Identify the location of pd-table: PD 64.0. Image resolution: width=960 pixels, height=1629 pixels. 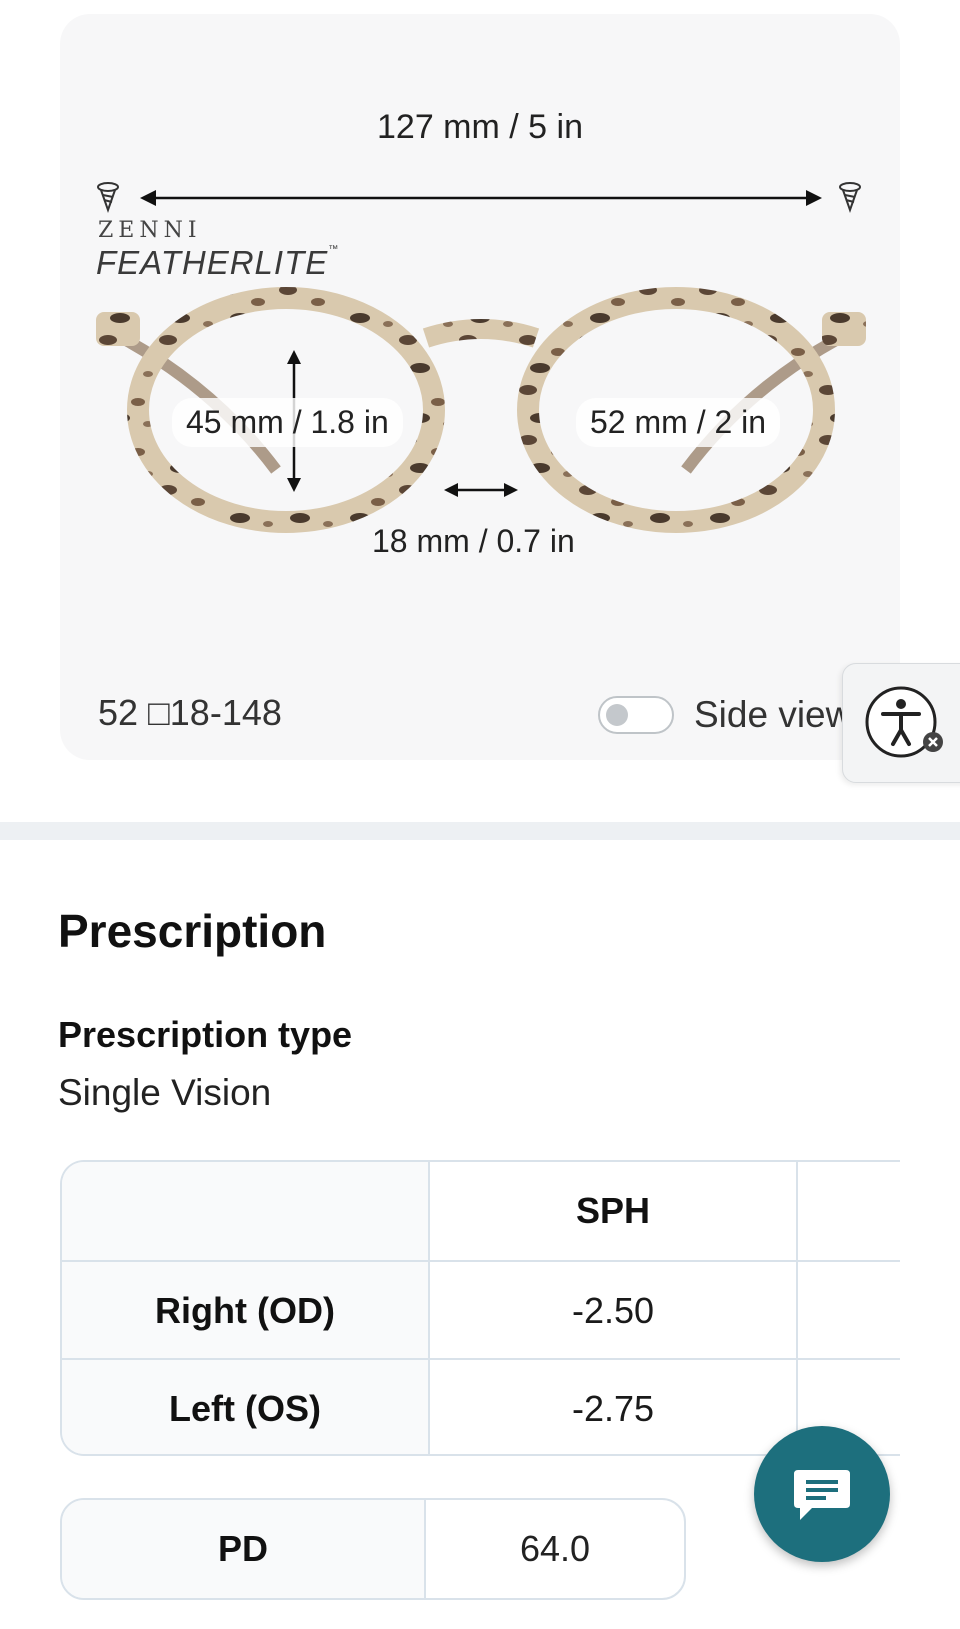
(373, 1549).